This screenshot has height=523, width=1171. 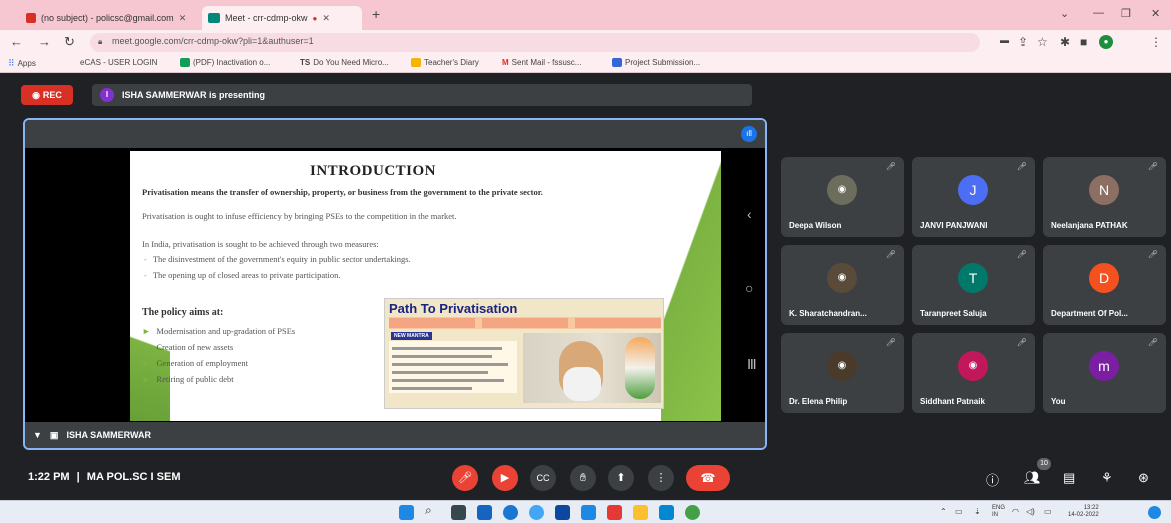 What do you see at coordinates (395, 435) in the screenshot?
I see `stage-footer: ▼ ▣ ISHA SAMMERWAR` at bounding box center [395, 435].